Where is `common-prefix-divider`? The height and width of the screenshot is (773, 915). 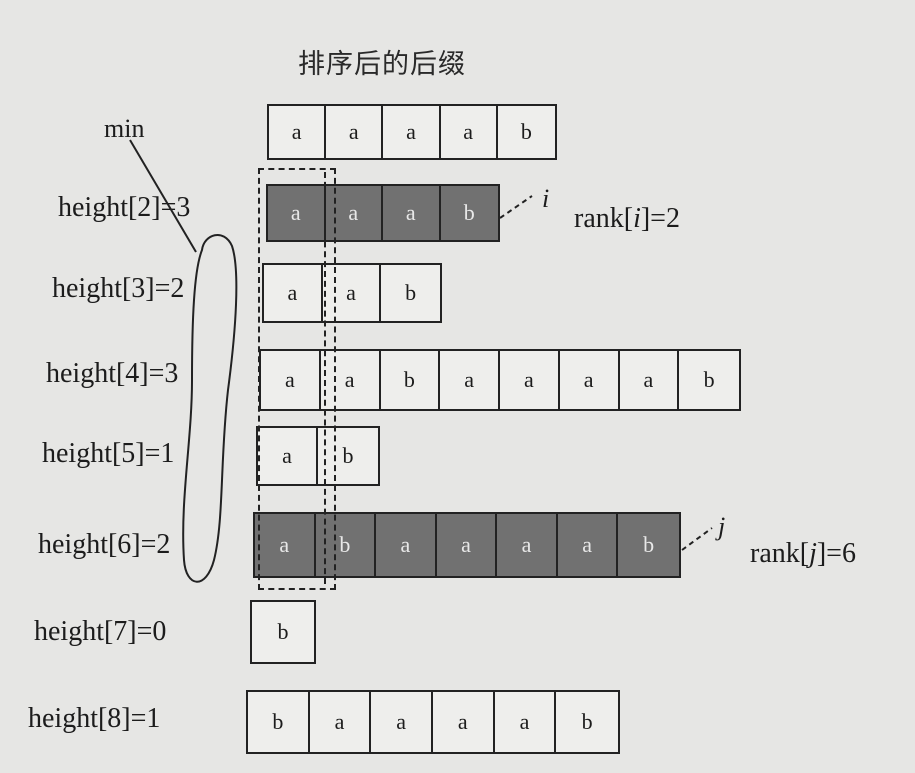
common-prefix-divider is located at coordinates (325, 378).